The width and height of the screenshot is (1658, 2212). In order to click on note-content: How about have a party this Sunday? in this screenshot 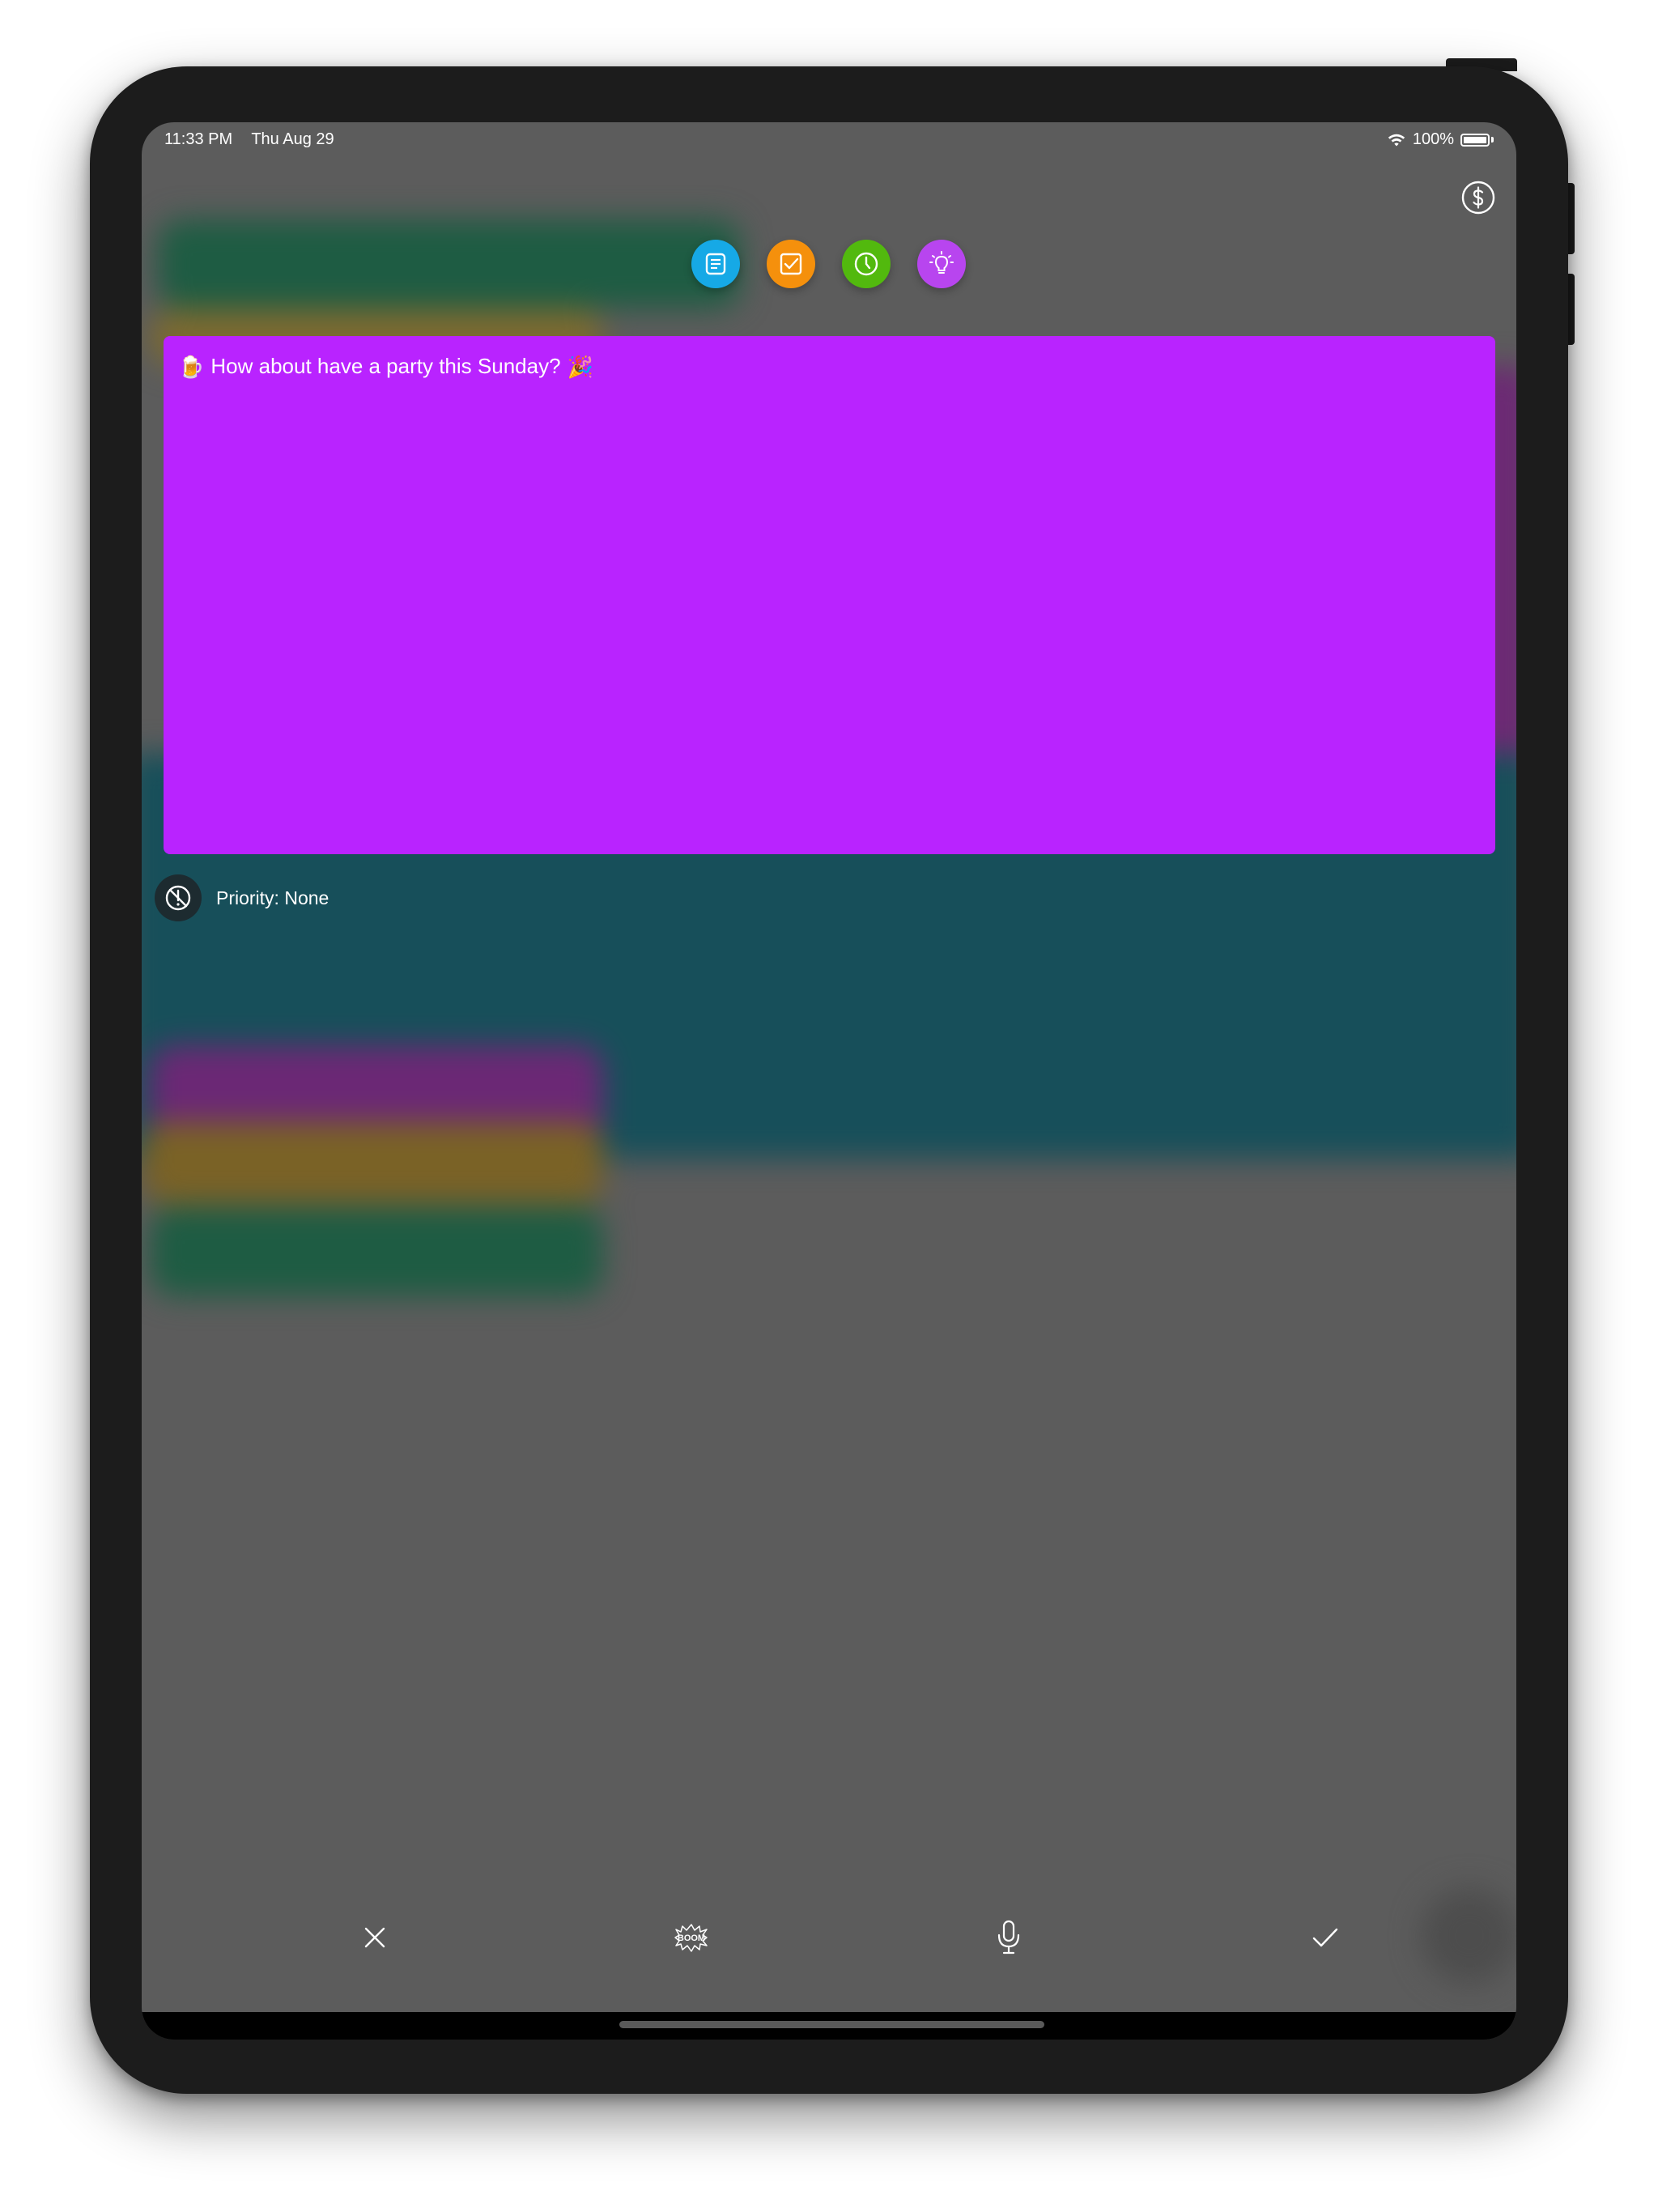, I will do `click(385, 366)`.